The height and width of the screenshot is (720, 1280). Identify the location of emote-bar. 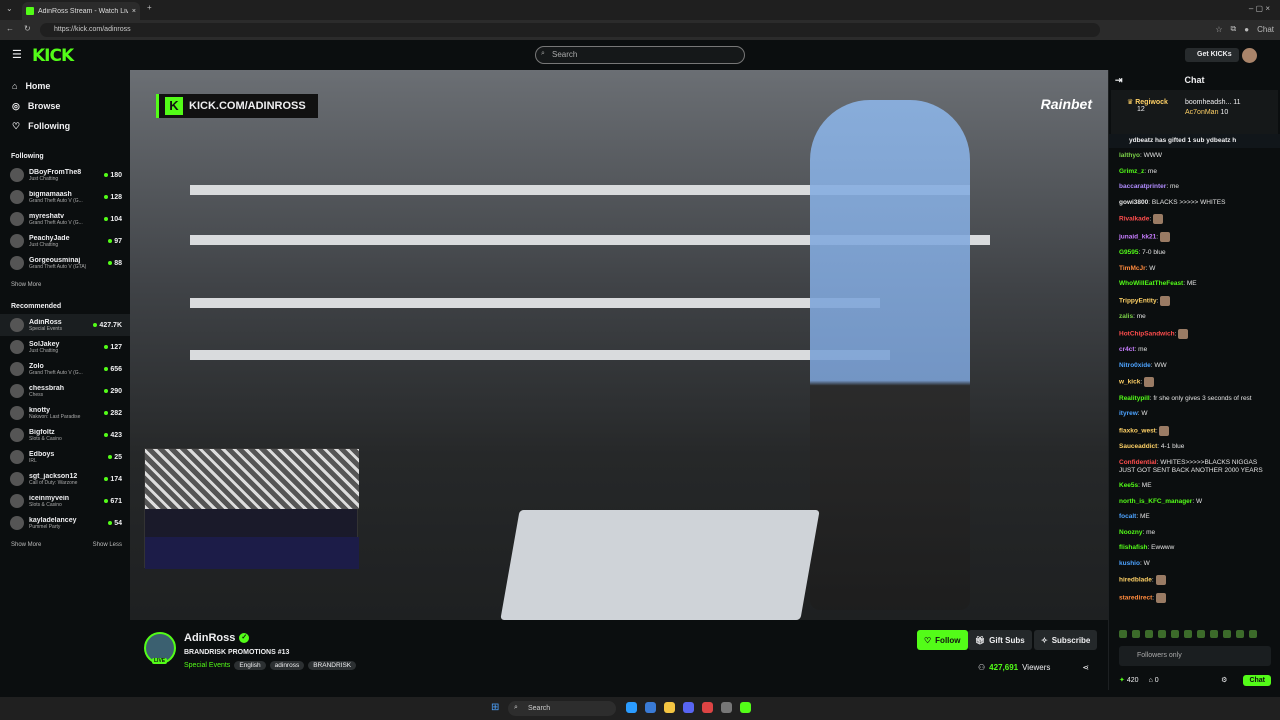
(1188, 634).